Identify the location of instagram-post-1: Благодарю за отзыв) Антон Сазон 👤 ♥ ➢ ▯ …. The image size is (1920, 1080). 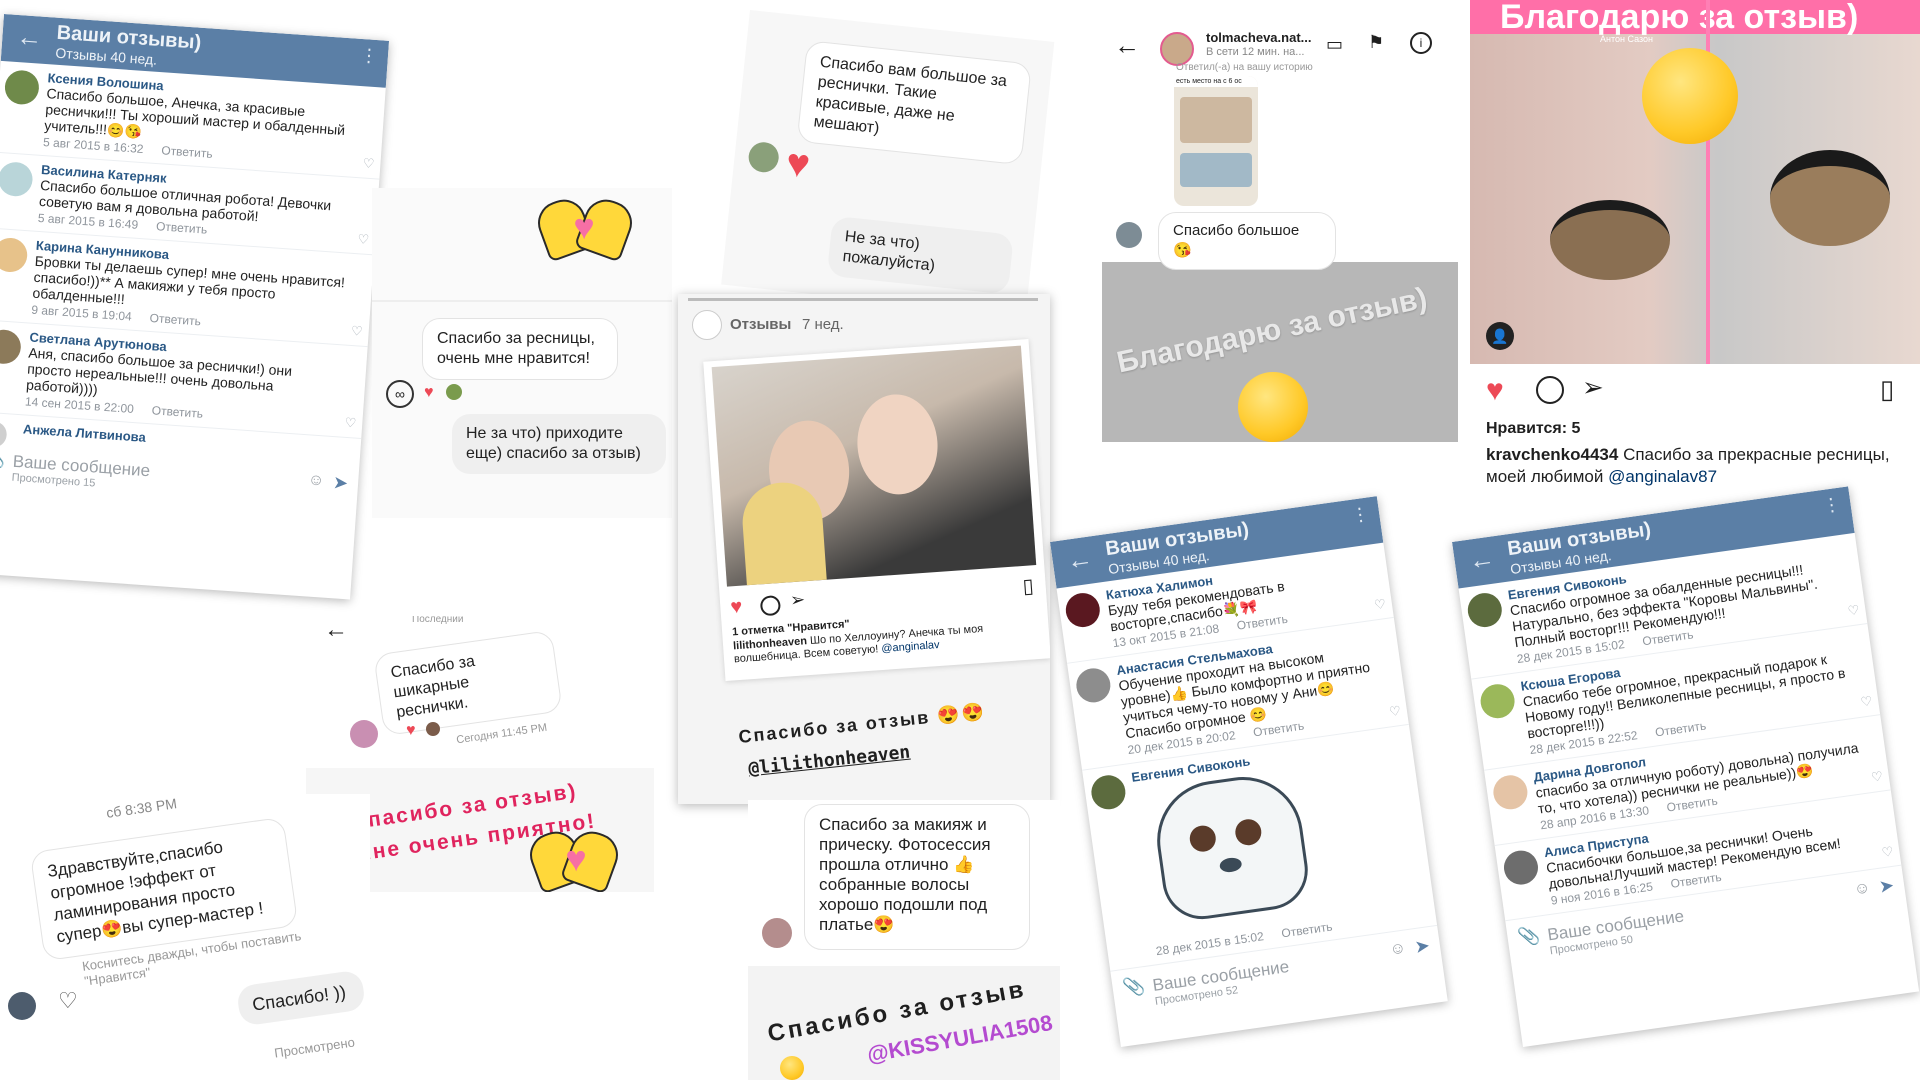
(1695, 245).